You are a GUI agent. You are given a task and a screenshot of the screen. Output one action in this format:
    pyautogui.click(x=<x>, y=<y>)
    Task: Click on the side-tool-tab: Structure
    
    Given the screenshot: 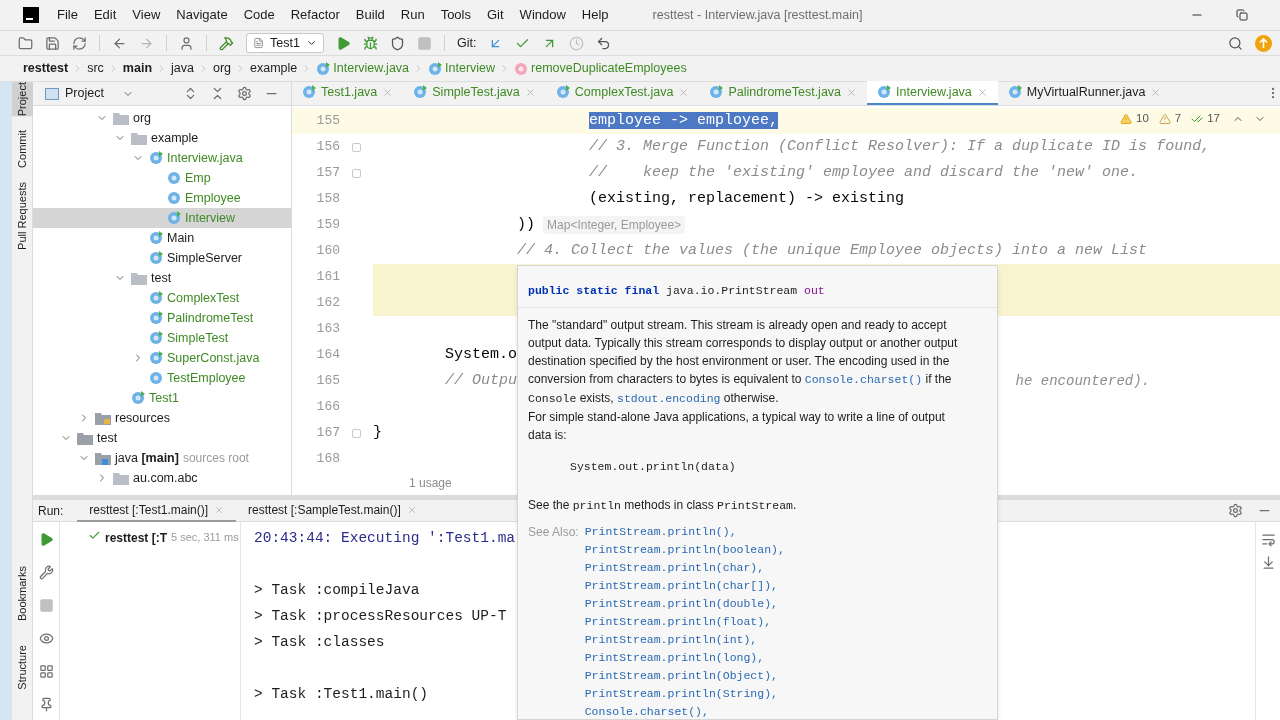 What is the action you would take?
    pyautogui.click(x=22, y=667)
    